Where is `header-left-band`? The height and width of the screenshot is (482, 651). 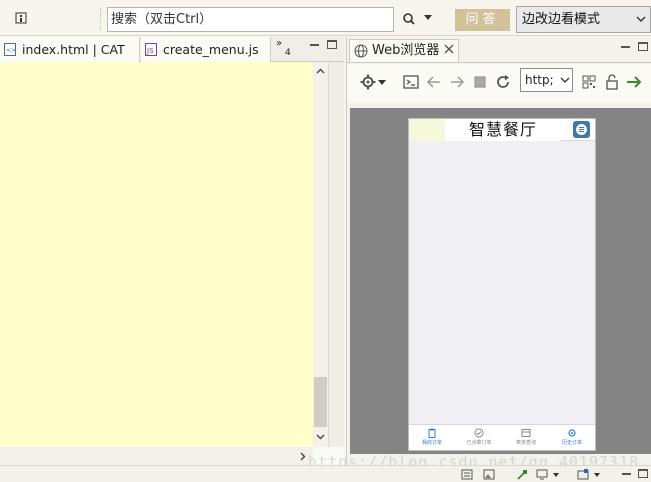 header-left-band is located at coordinates (427, 130).